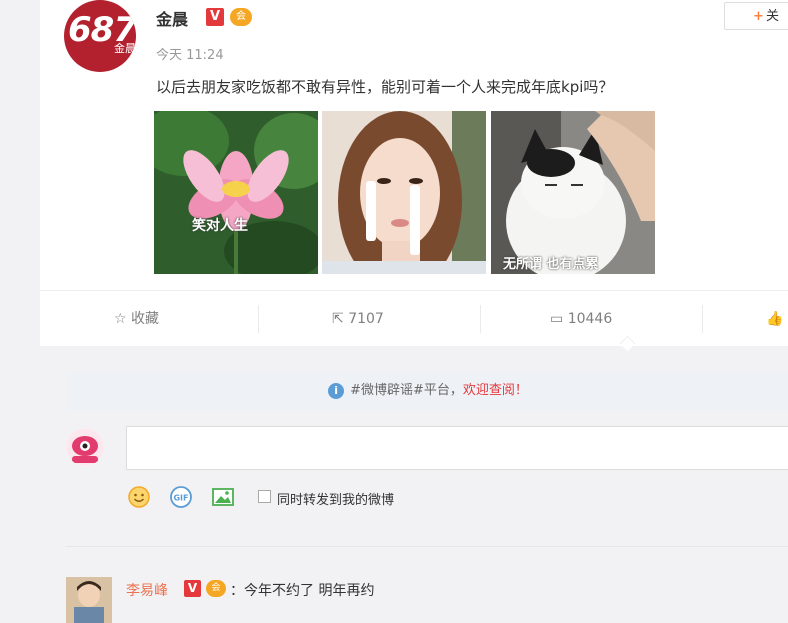 This screenshot has width=788, height=623. What do you see at coordinates (551, 264) in the screenshot?
I see `image-caption: 无所谓 也有点累` at bounding box center [551, 264].